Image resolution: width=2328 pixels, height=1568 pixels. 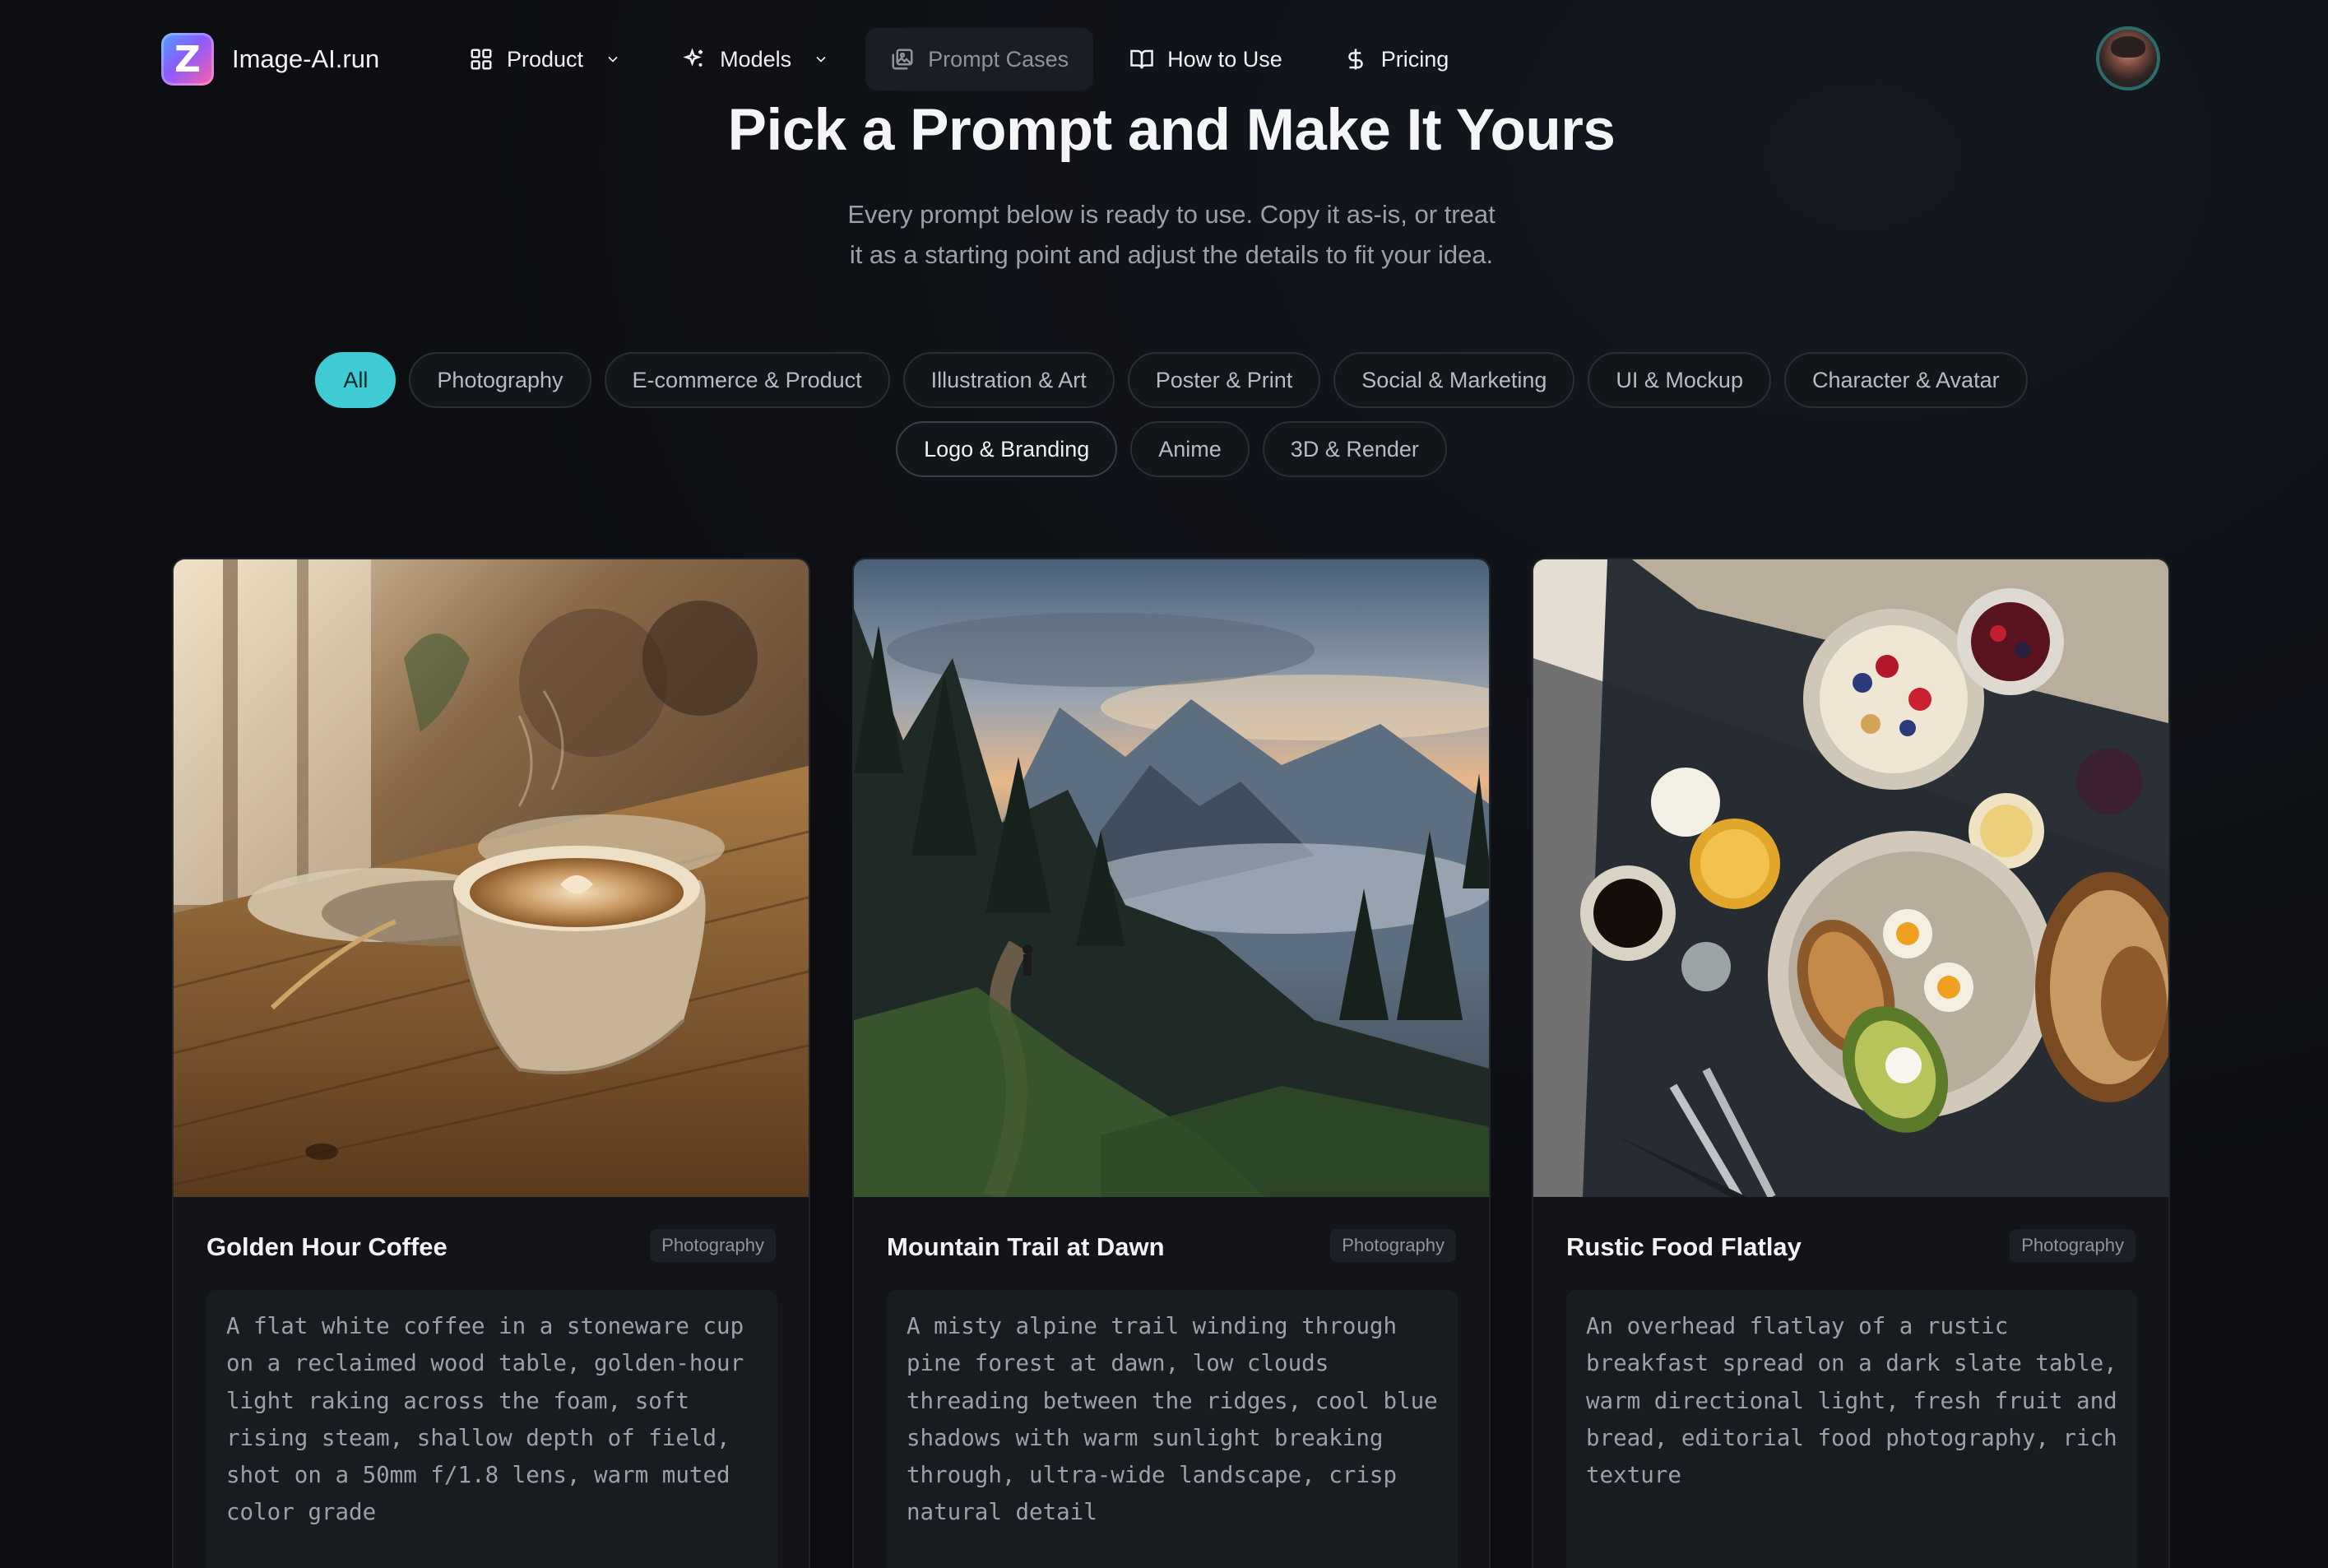 I want to click on mountain-photo, so click(x=1171, y=878).